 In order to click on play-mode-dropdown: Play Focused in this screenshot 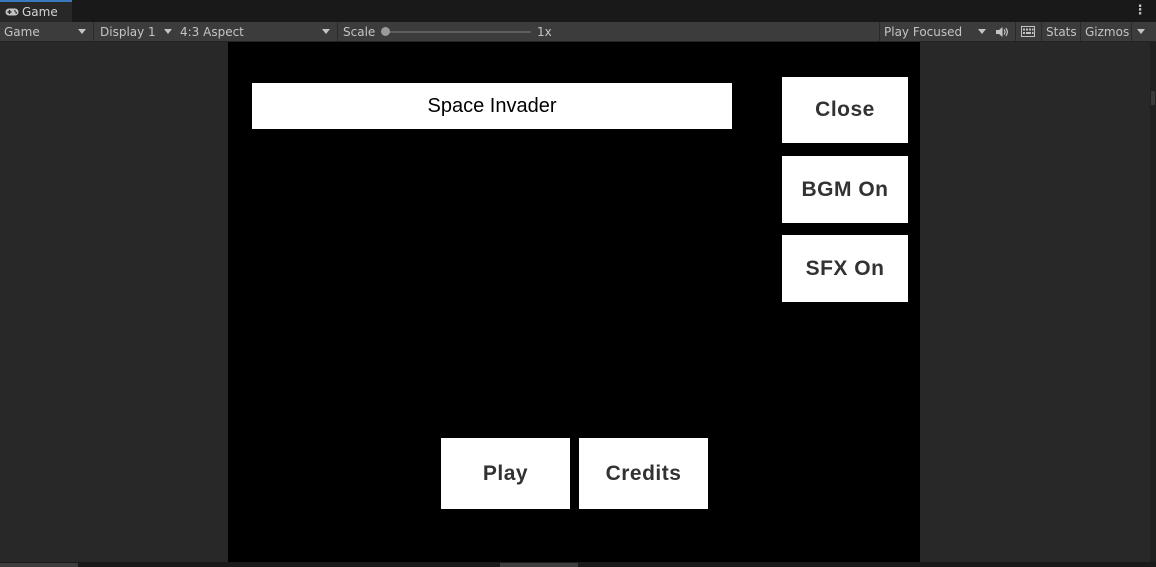, I will do `click(936, 31)`.